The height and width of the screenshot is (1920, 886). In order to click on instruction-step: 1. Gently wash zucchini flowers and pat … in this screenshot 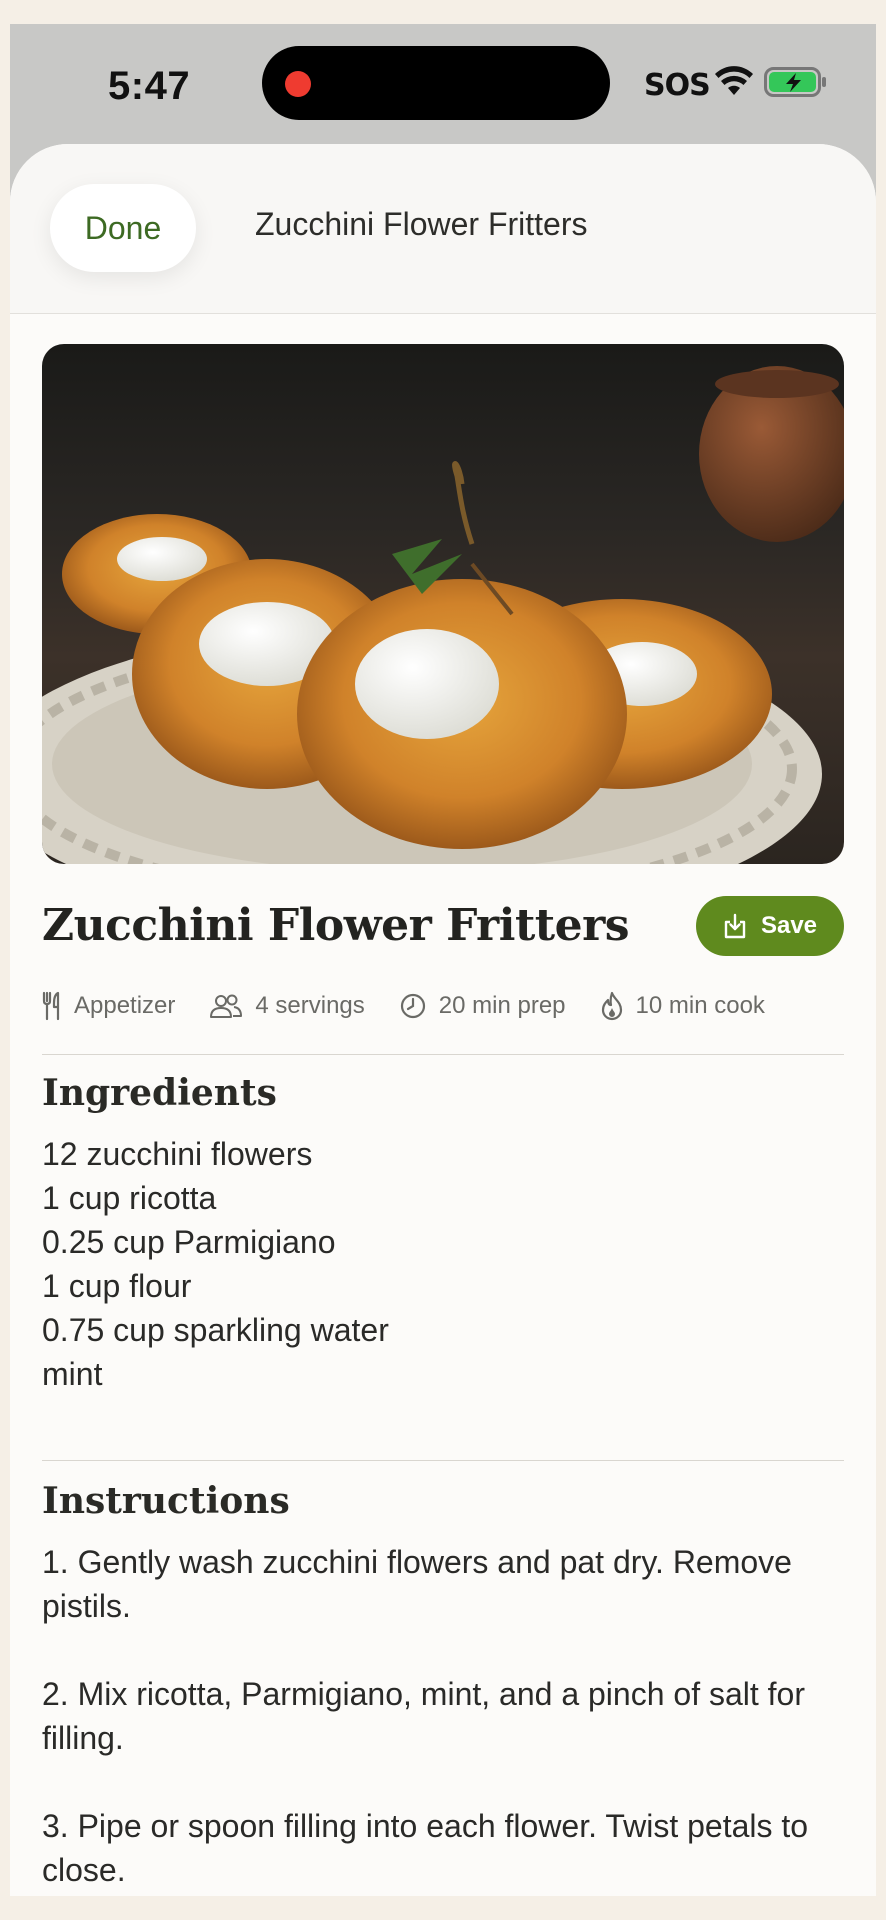, I will do `click(417, 1584)`.